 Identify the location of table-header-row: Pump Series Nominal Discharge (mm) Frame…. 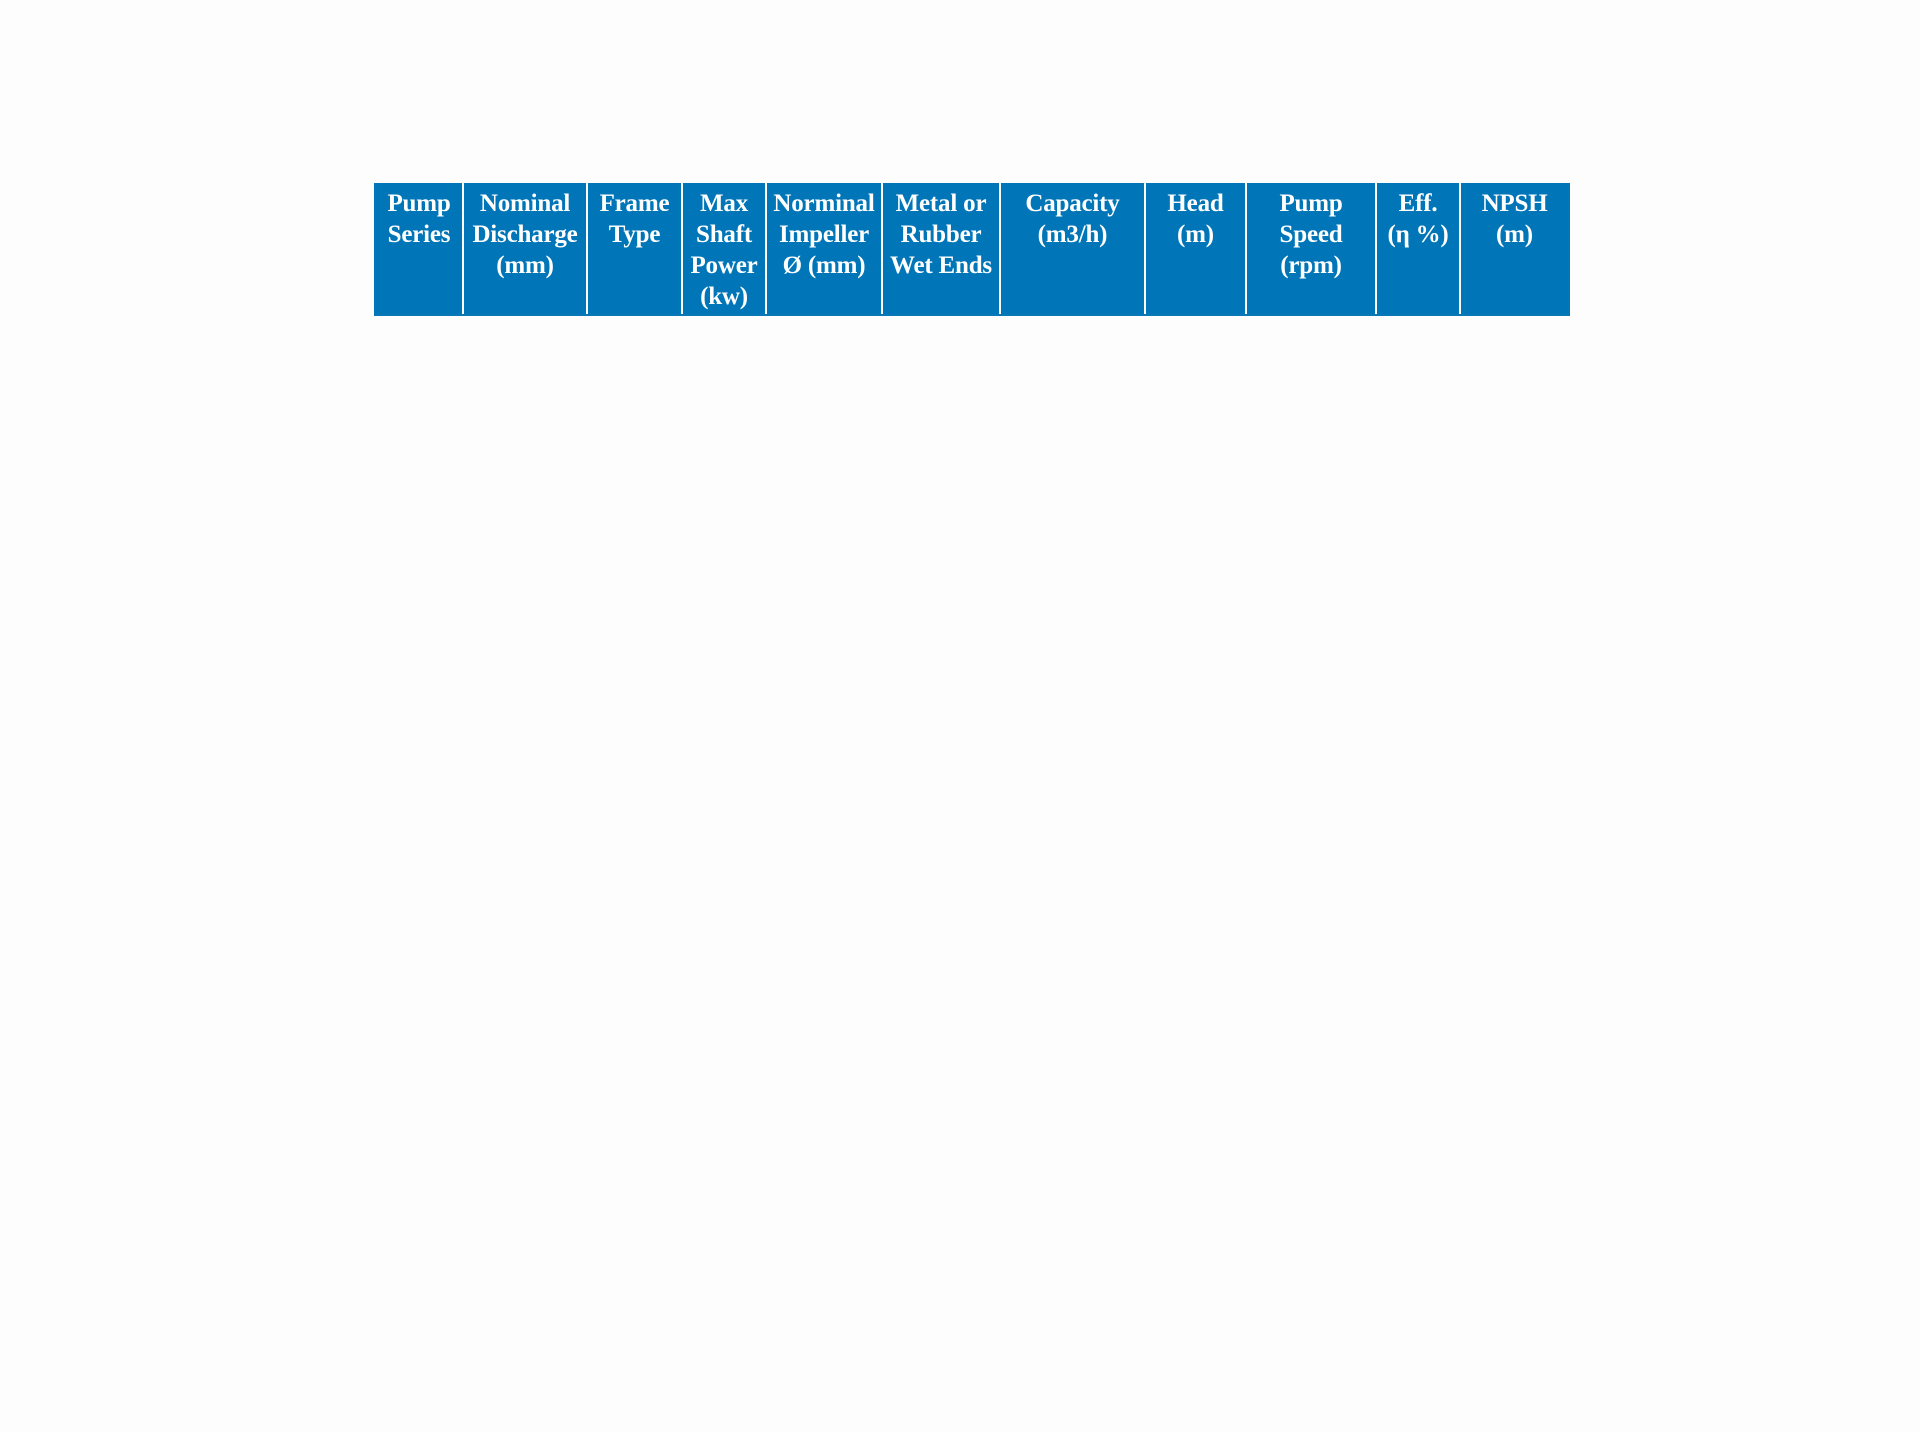
(972, 249).